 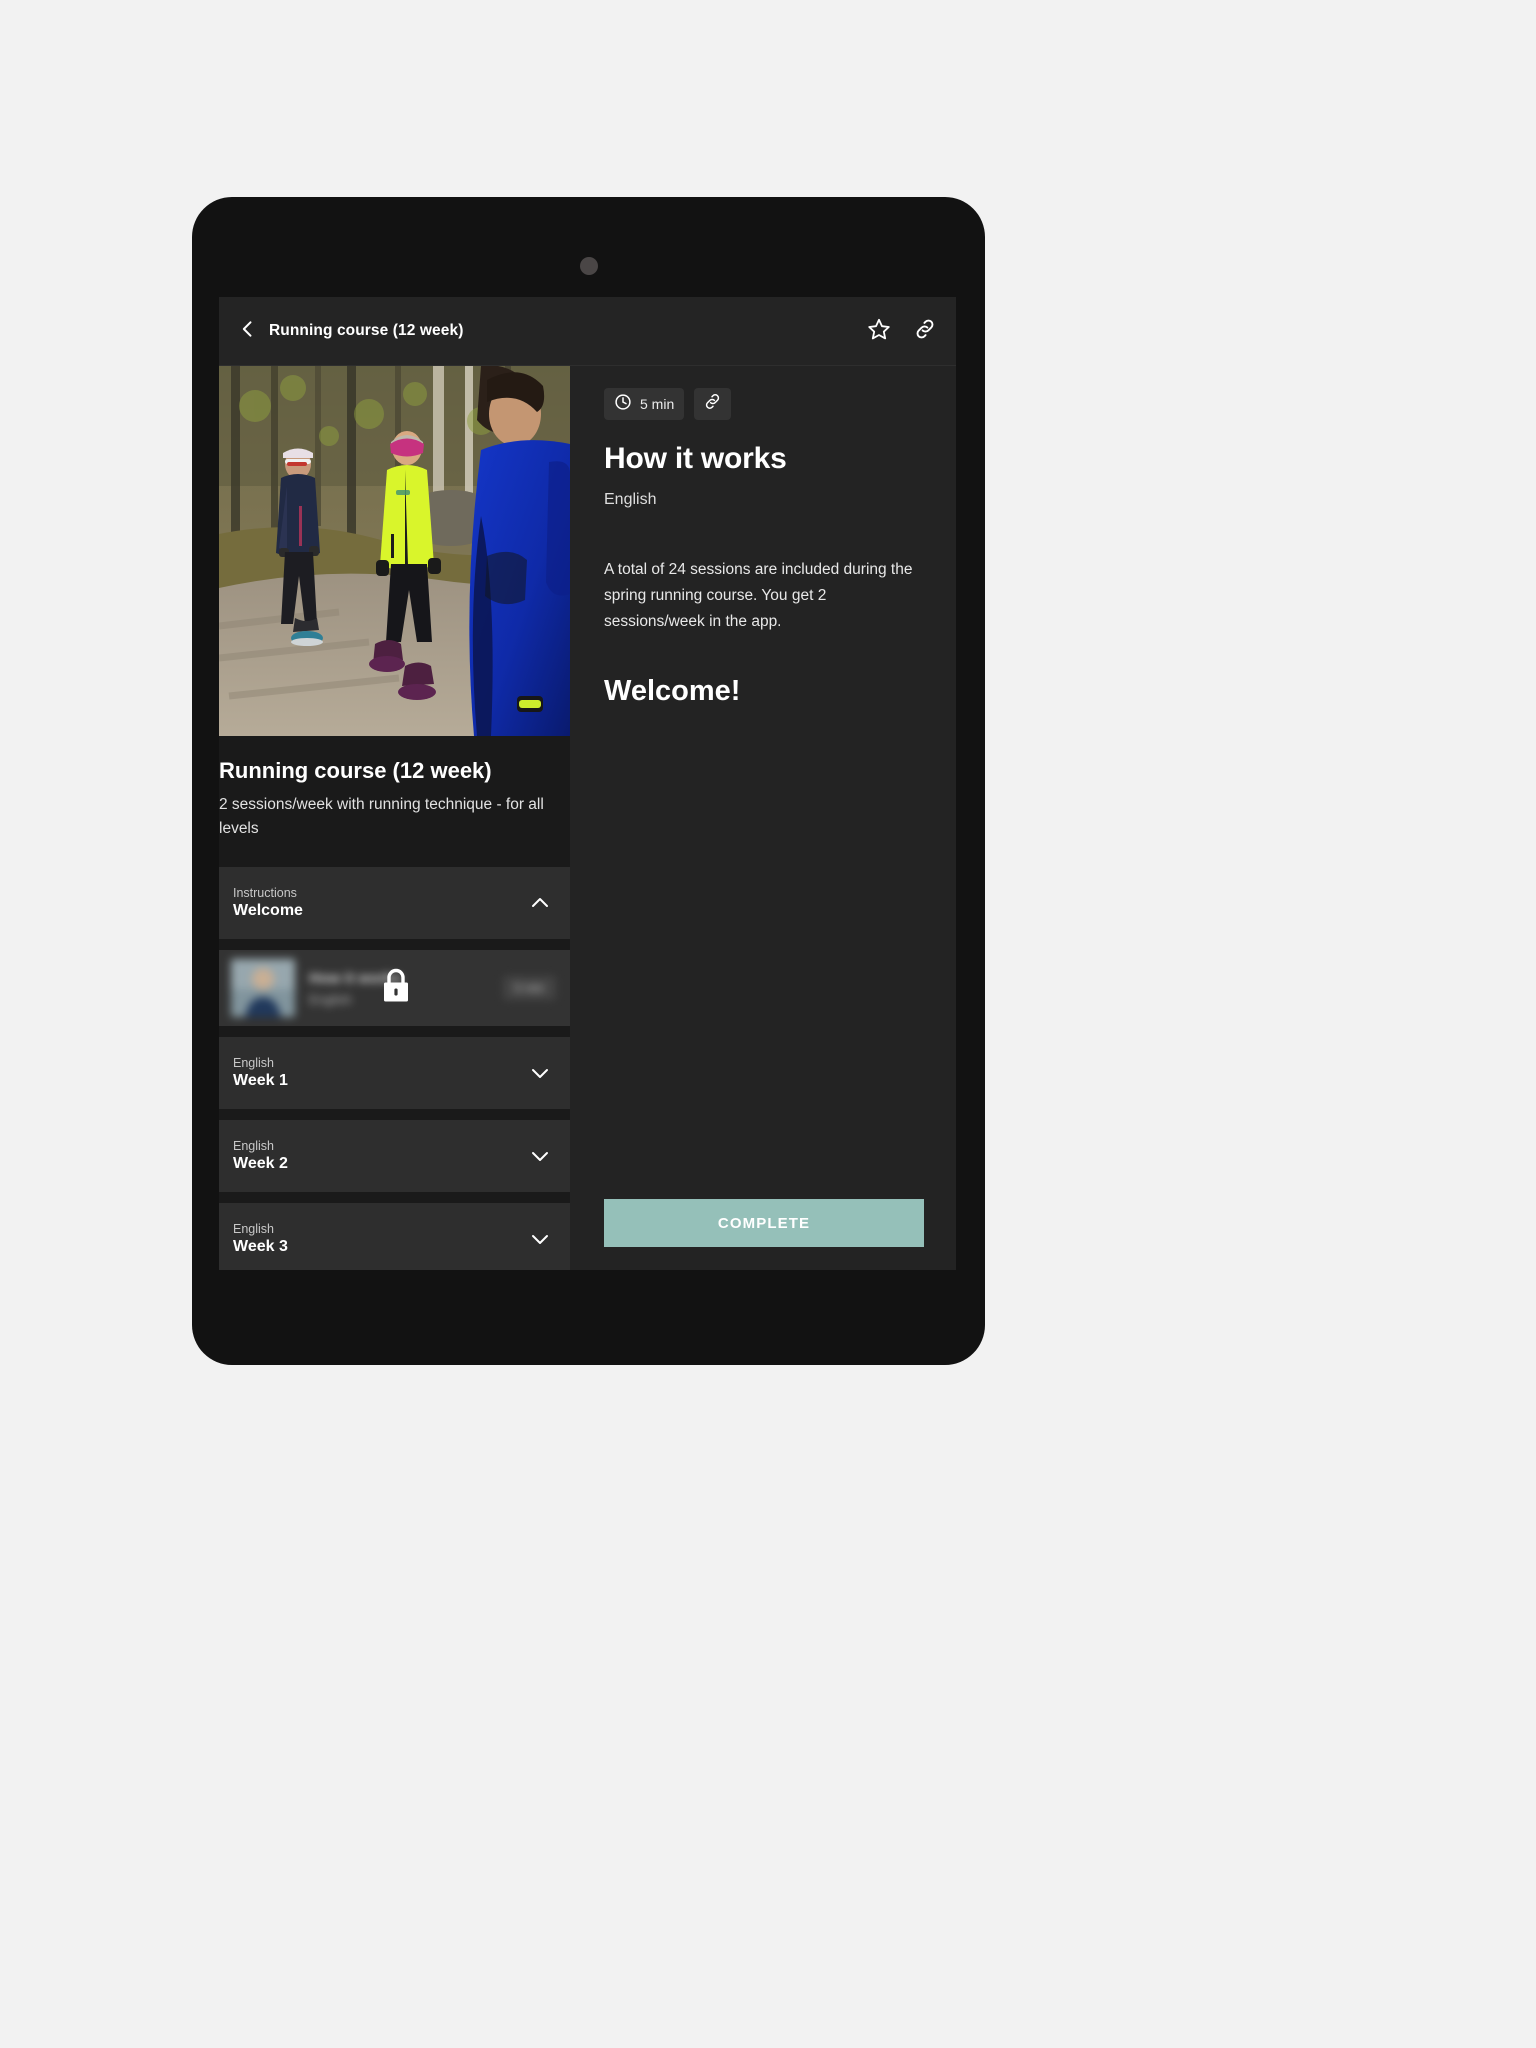 What do you see at coordinates (394, 1236) in the screenshot?
I see `section-header-week-3: English Week 3` at bounding box center [394, 1236].